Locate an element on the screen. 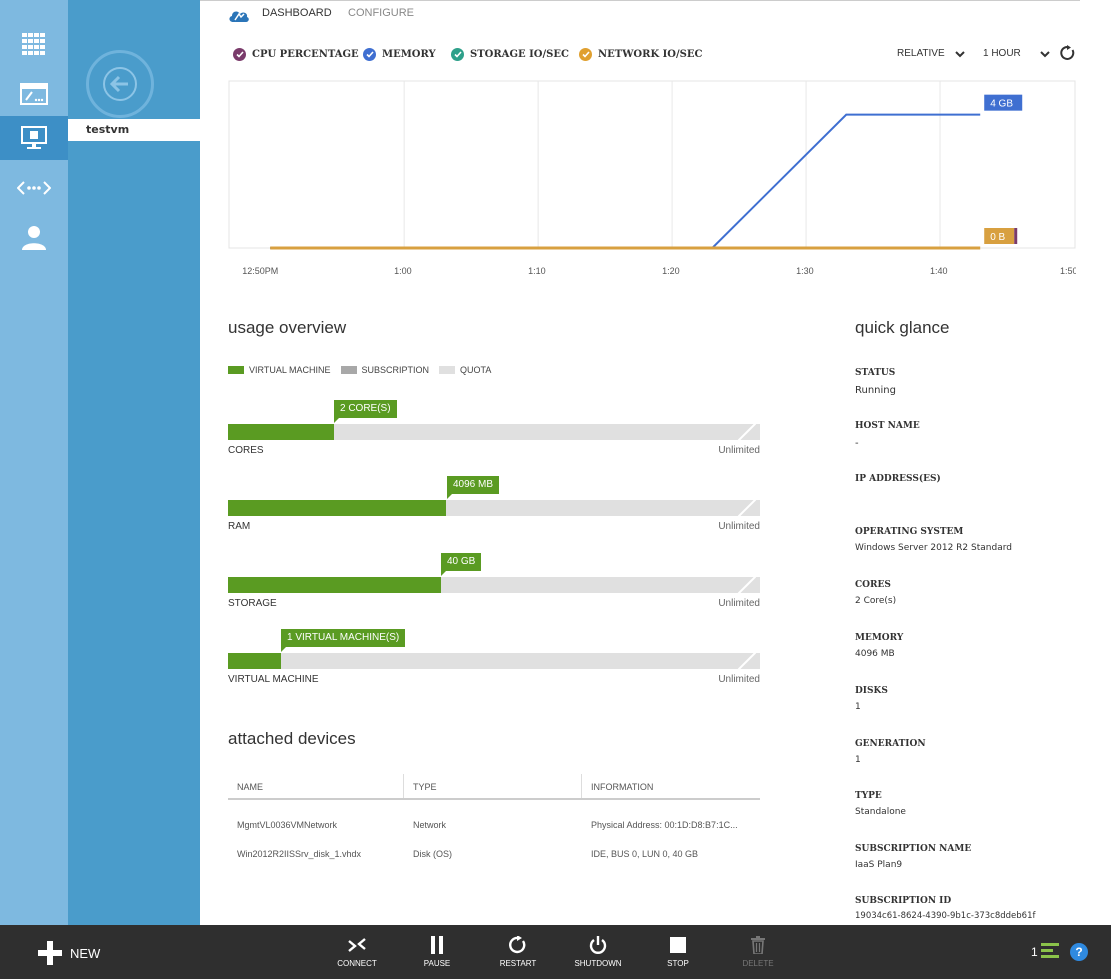 Image resolution: width=1111 pixels, height=979 pixels. restart-button: RESTART is located at coordinates (518, 949).